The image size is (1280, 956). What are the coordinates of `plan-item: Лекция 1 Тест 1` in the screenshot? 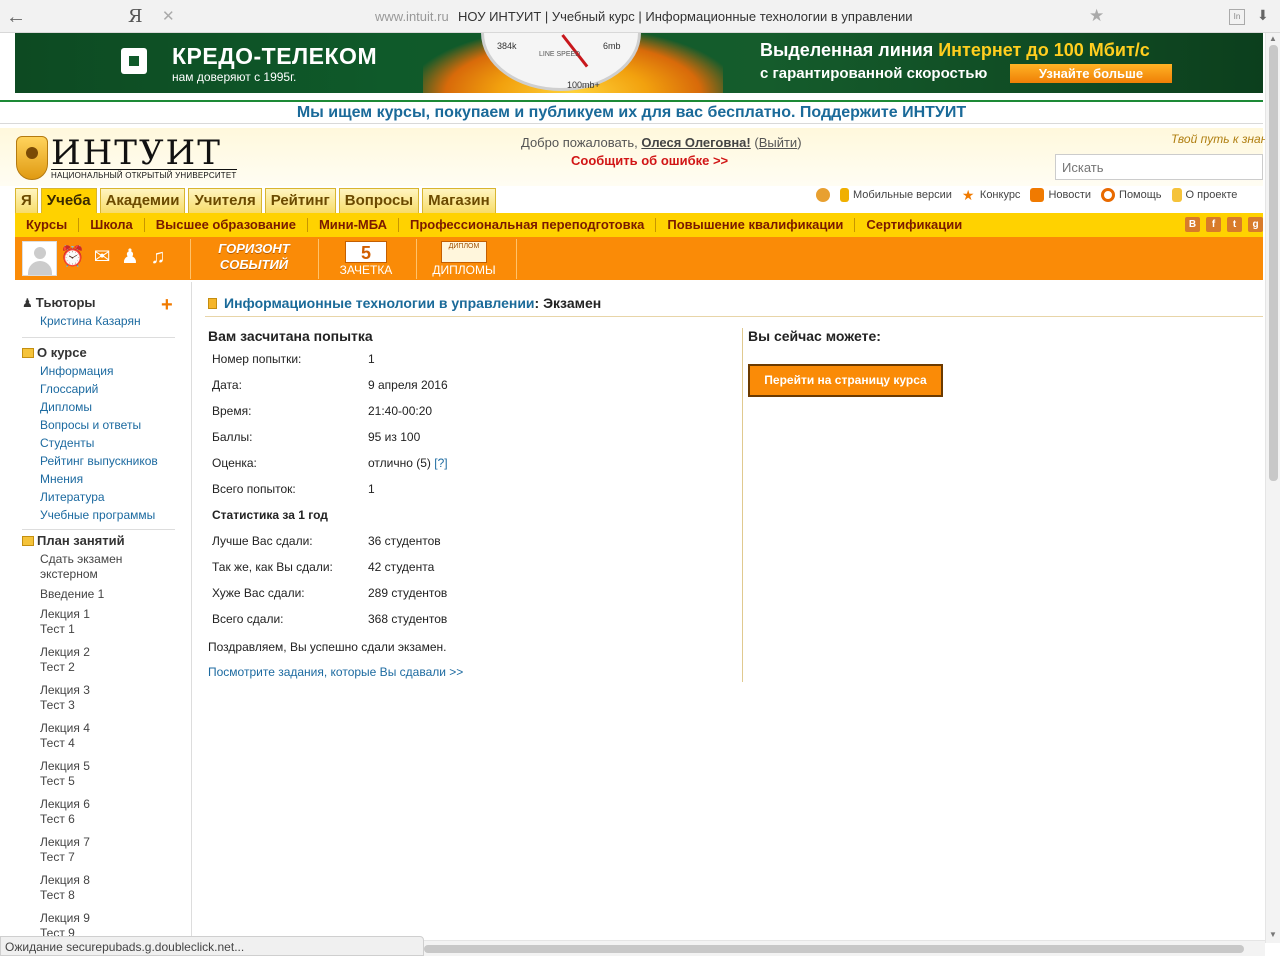 It's located at (65, 622).